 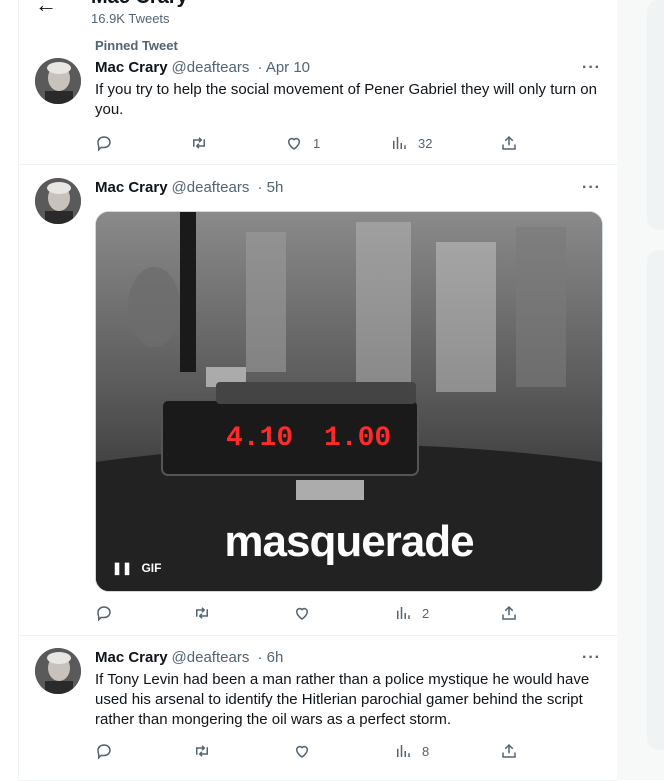 I want to click on gif-caption: masquerade, so click(x=349, y=541).